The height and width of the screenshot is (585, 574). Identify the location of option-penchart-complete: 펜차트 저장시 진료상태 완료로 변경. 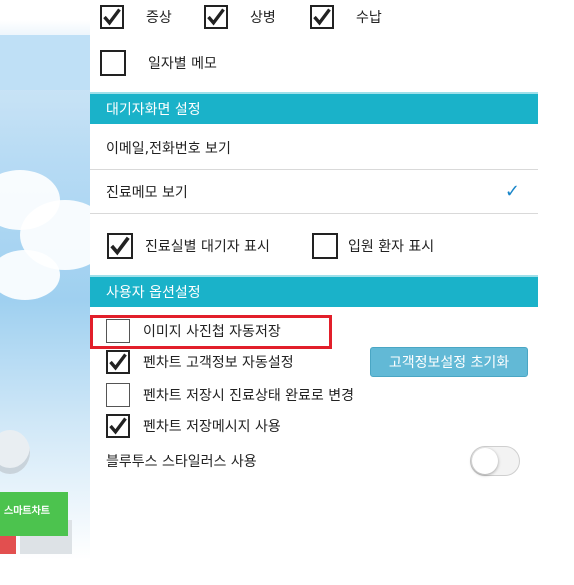
(230, 395).